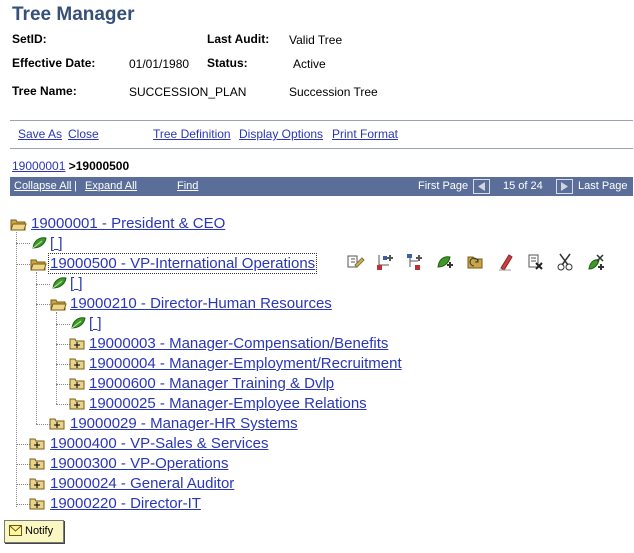  What do you see at coordinates (333, 92) in the screenshot?
I see `tree-description: Succession Tree` at bounding box center [333, 92].